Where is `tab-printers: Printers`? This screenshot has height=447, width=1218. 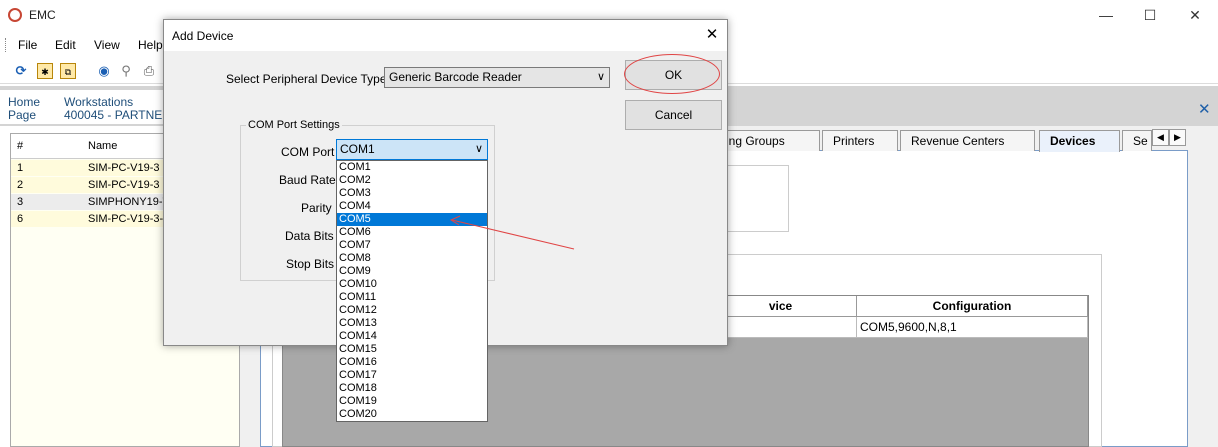
tab-printers: Printers is located at coordinates (860, 140).